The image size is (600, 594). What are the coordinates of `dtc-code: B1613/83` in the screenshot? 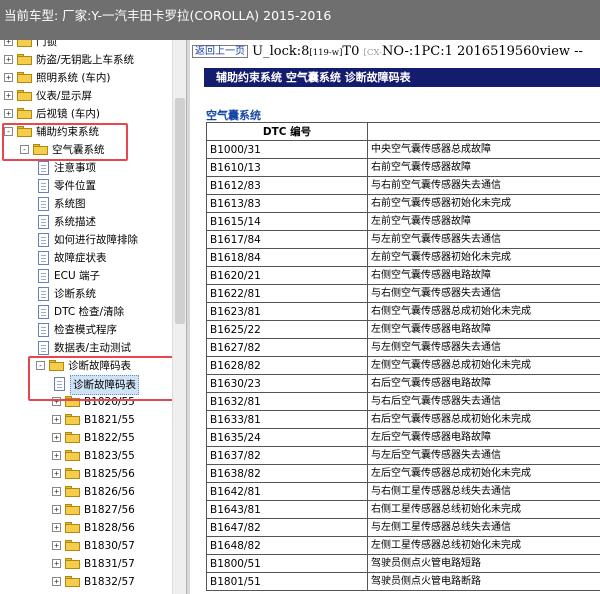 It's located at (287, 203).